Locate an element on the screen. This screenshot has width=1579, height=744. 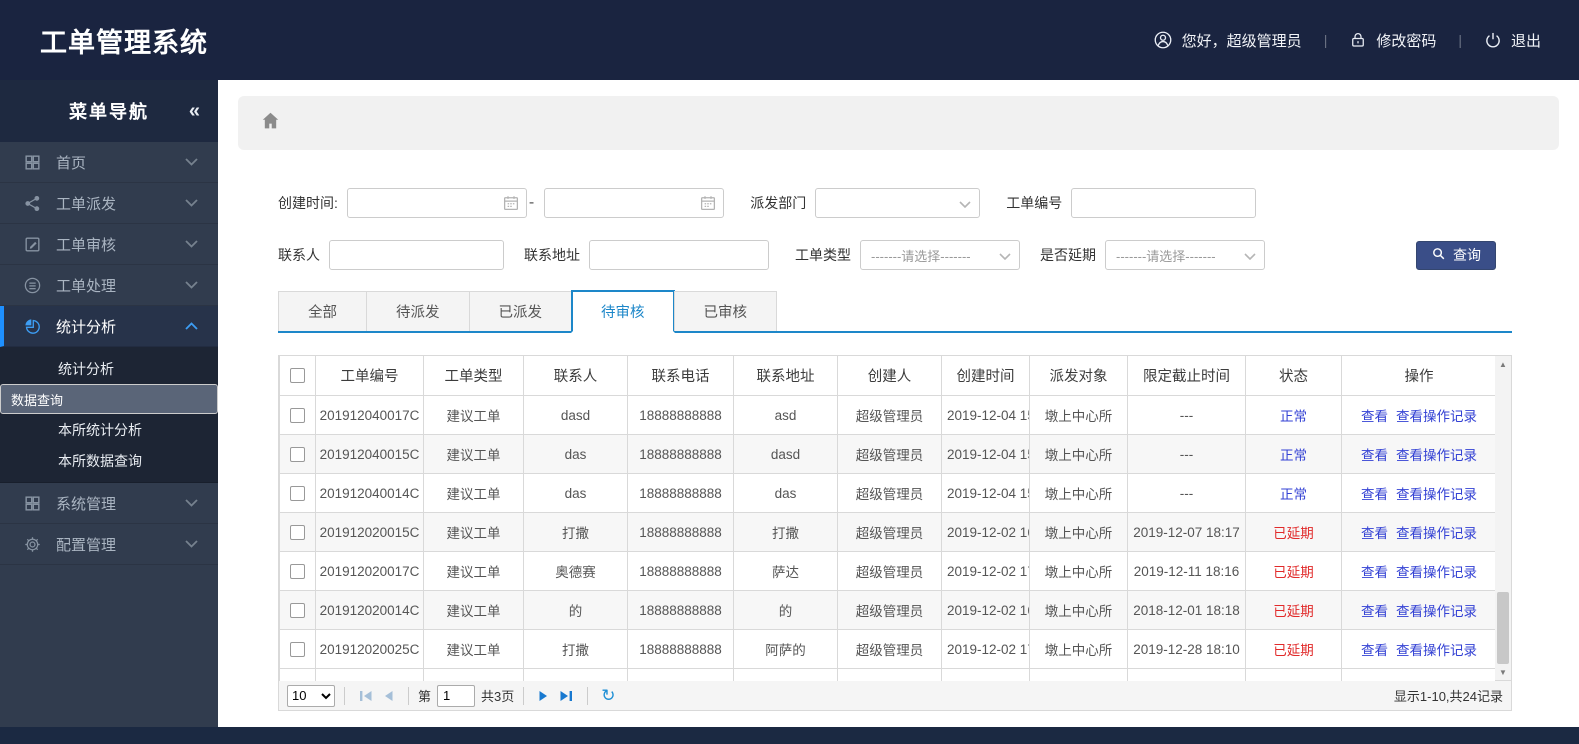
cell-contact: 奥德赛 is located at coordinates (575, 571).